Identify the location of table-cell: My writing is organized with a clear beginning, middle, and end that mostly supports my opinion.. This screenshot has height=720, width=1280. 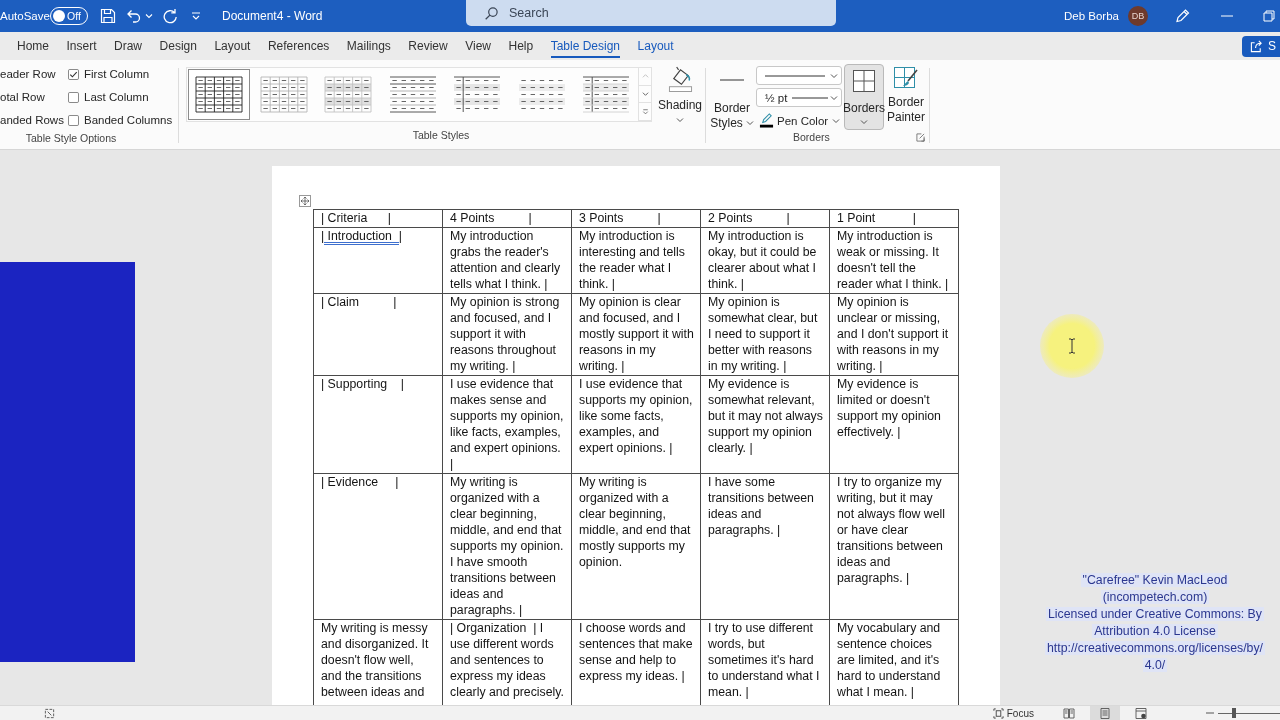
(636, 546).